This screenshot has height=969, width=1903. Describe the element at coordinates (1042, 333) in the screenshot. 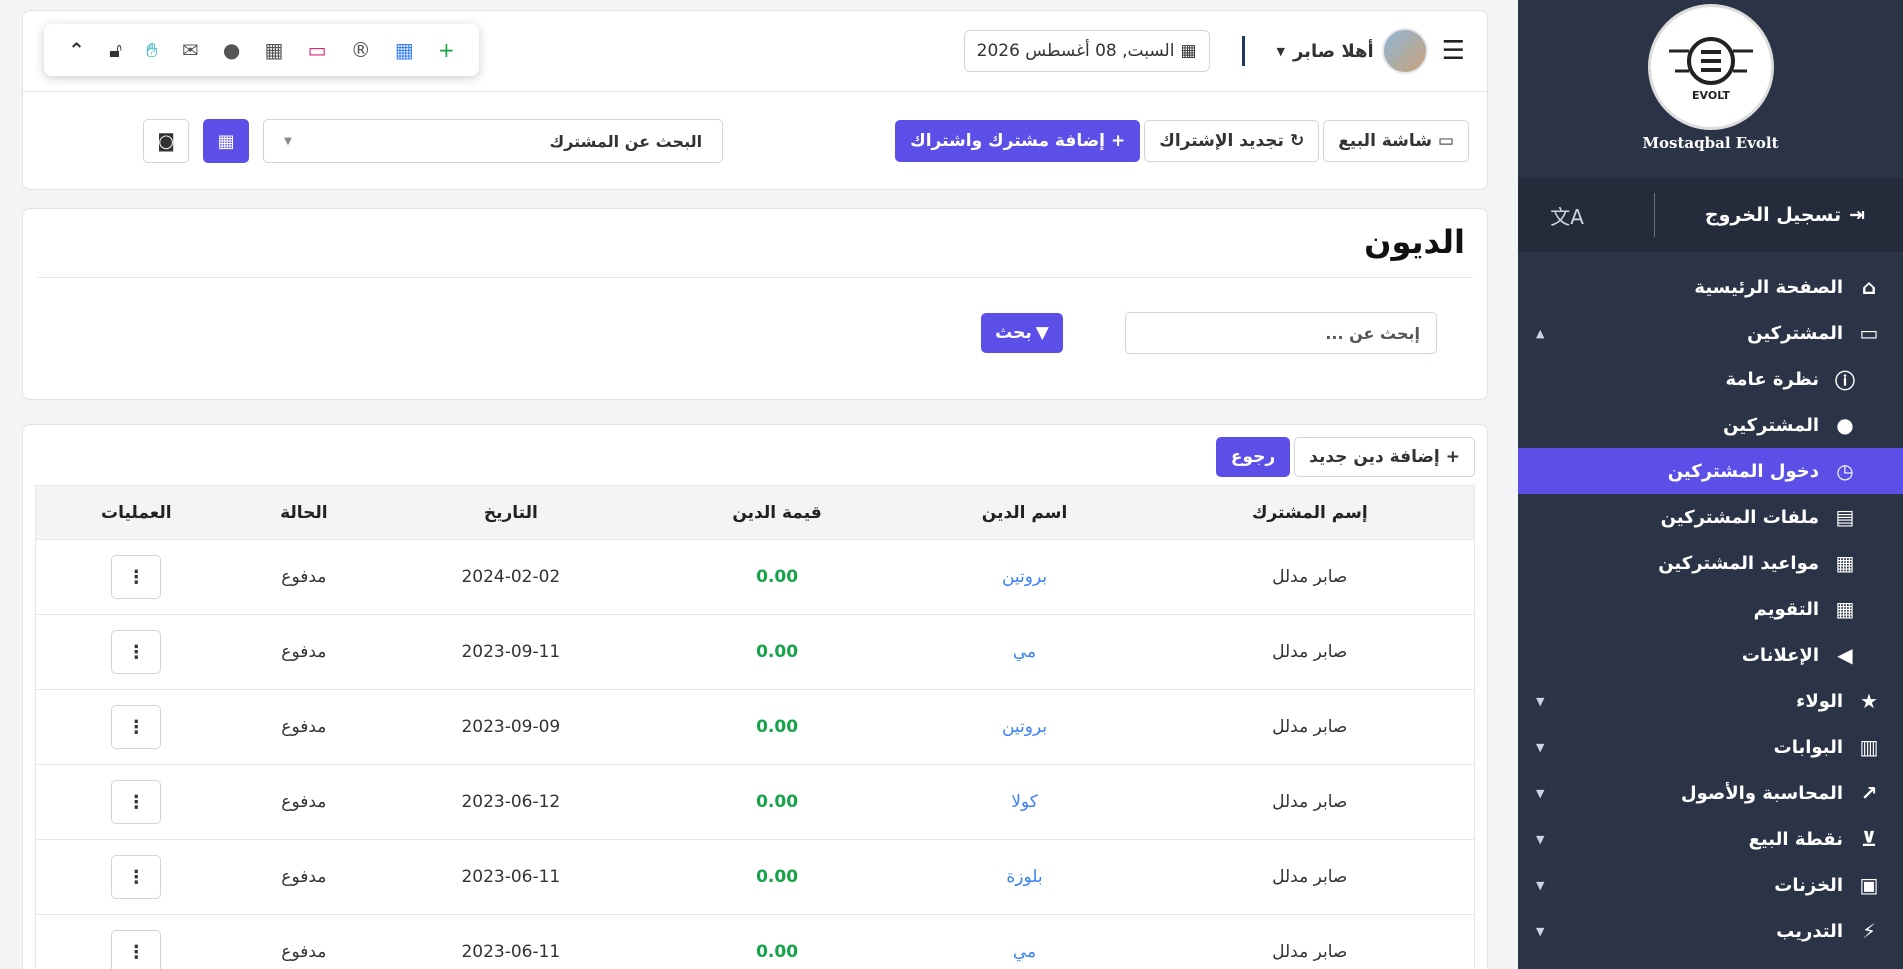

I see `filter-icon: ▼` at that location.